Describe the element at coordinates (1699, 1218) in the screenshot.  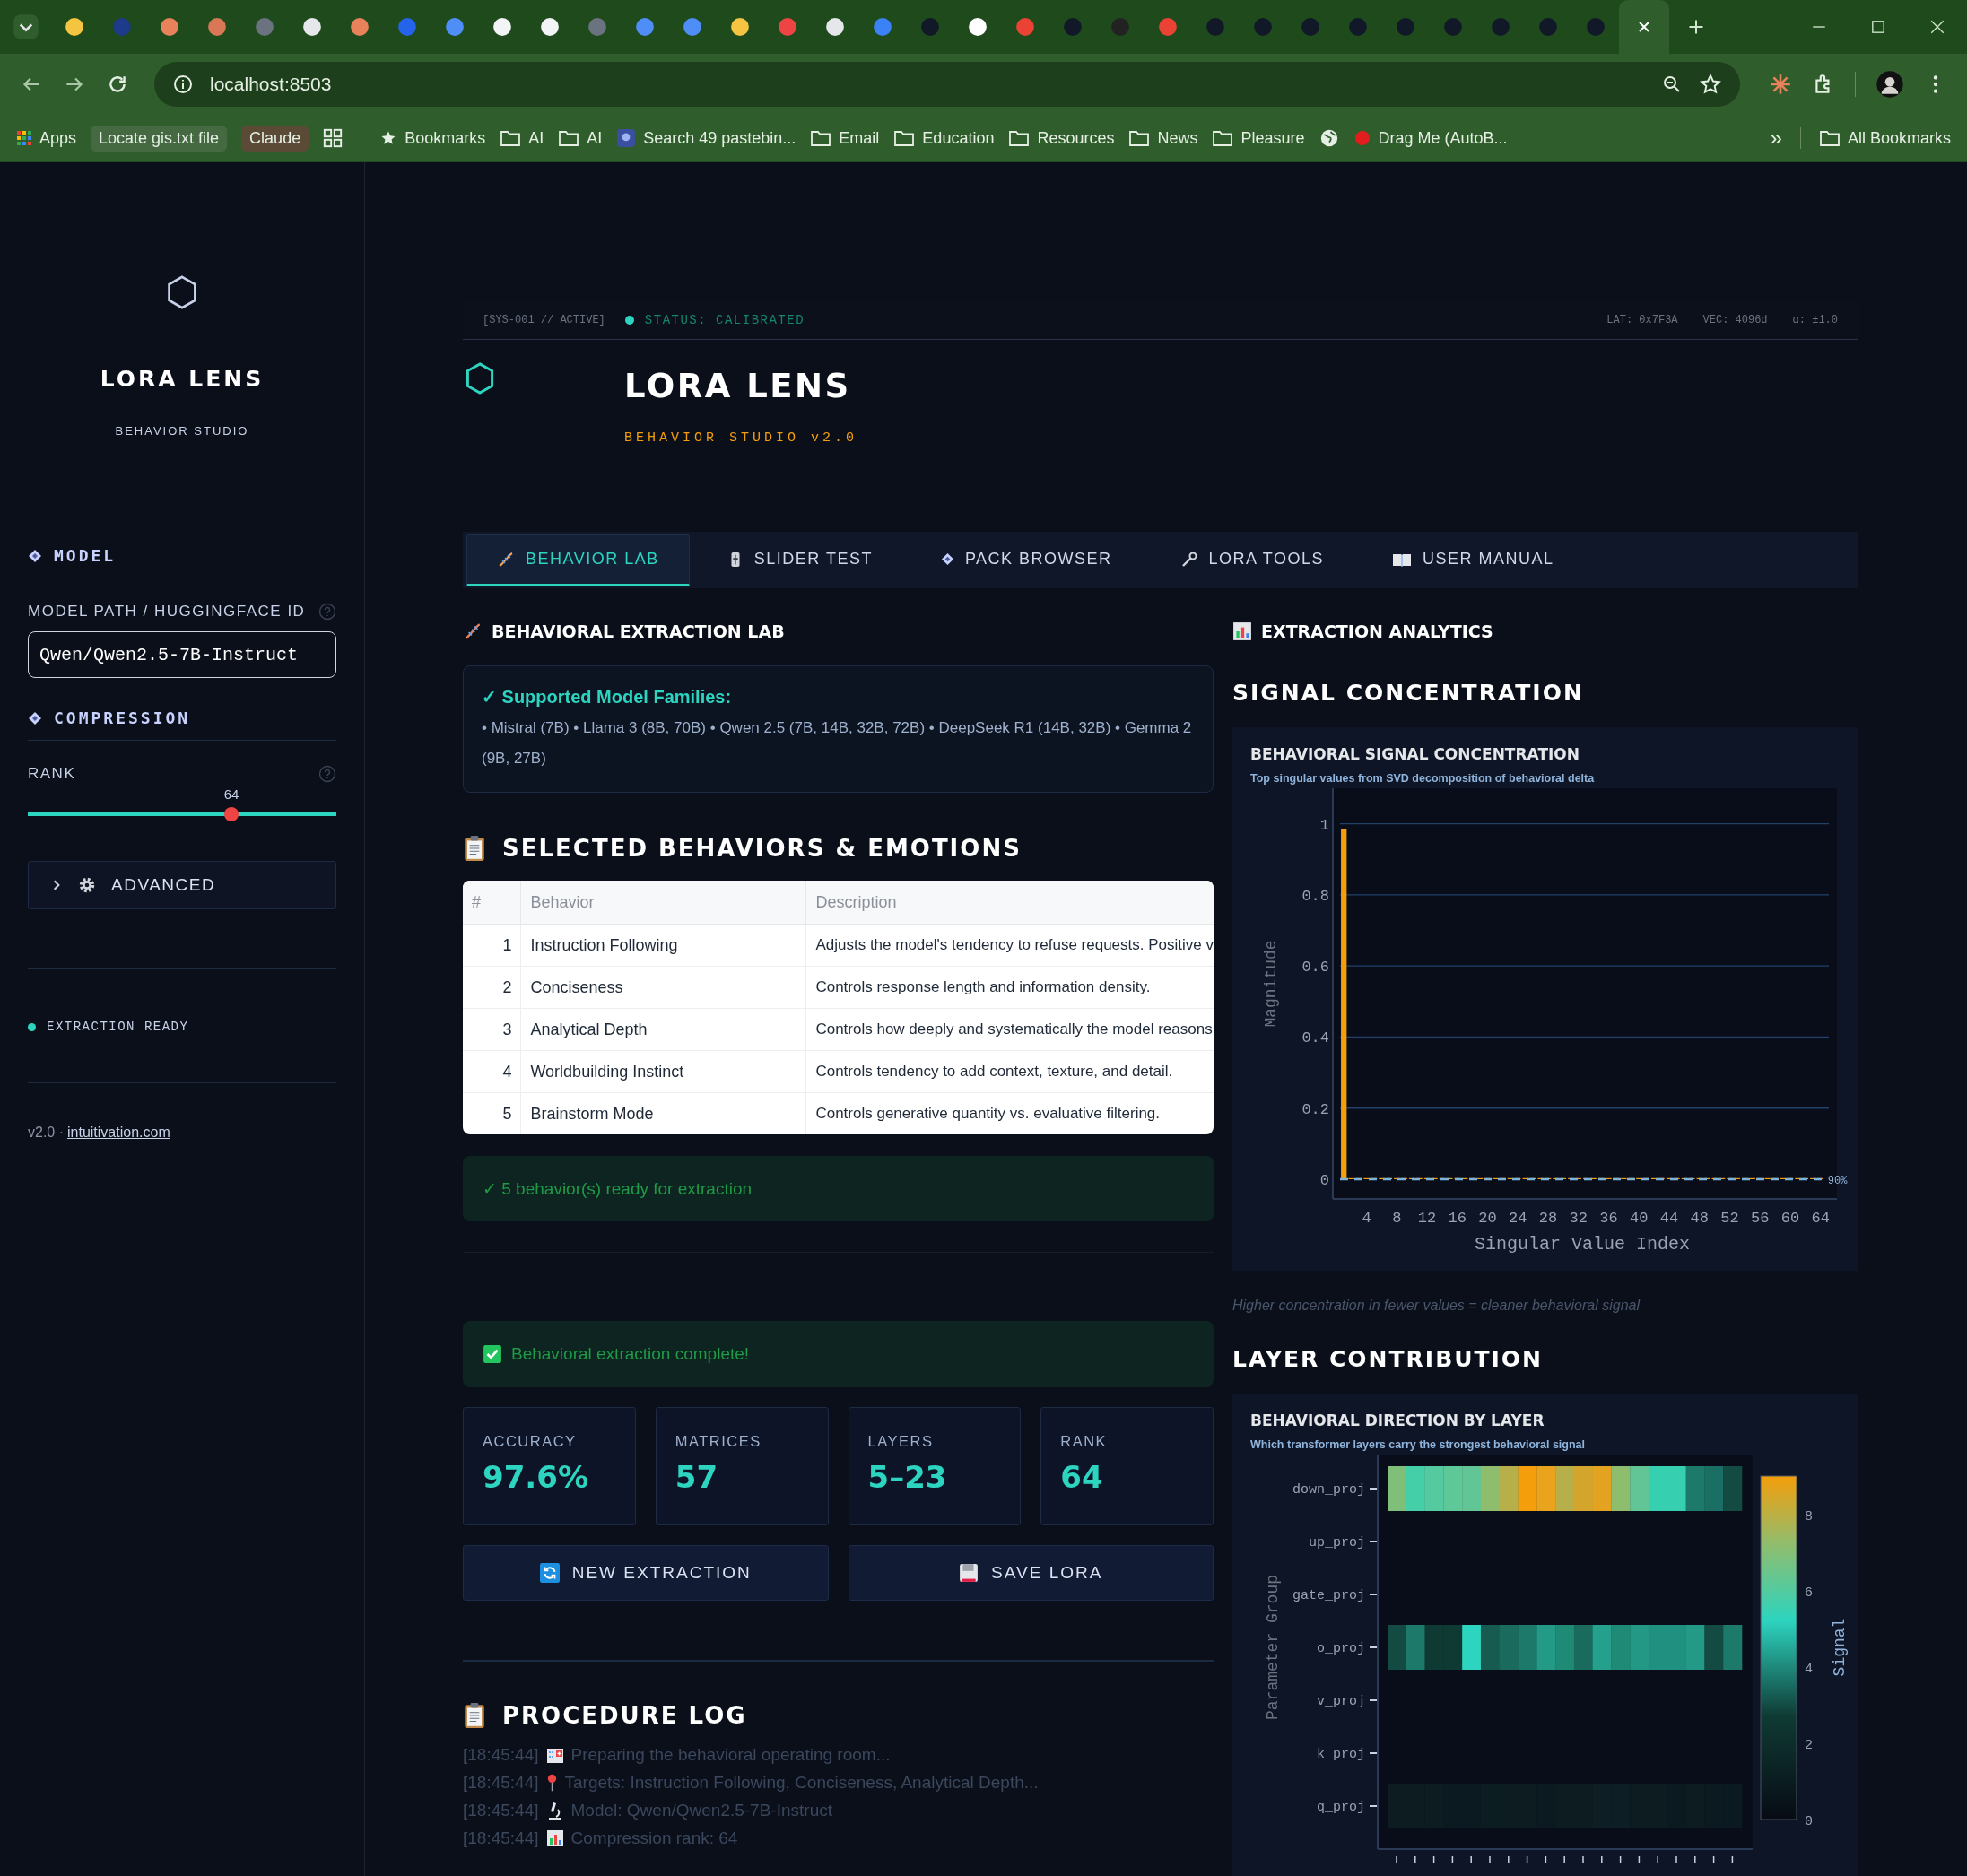
I see `x-tick-label: 48` at that location.